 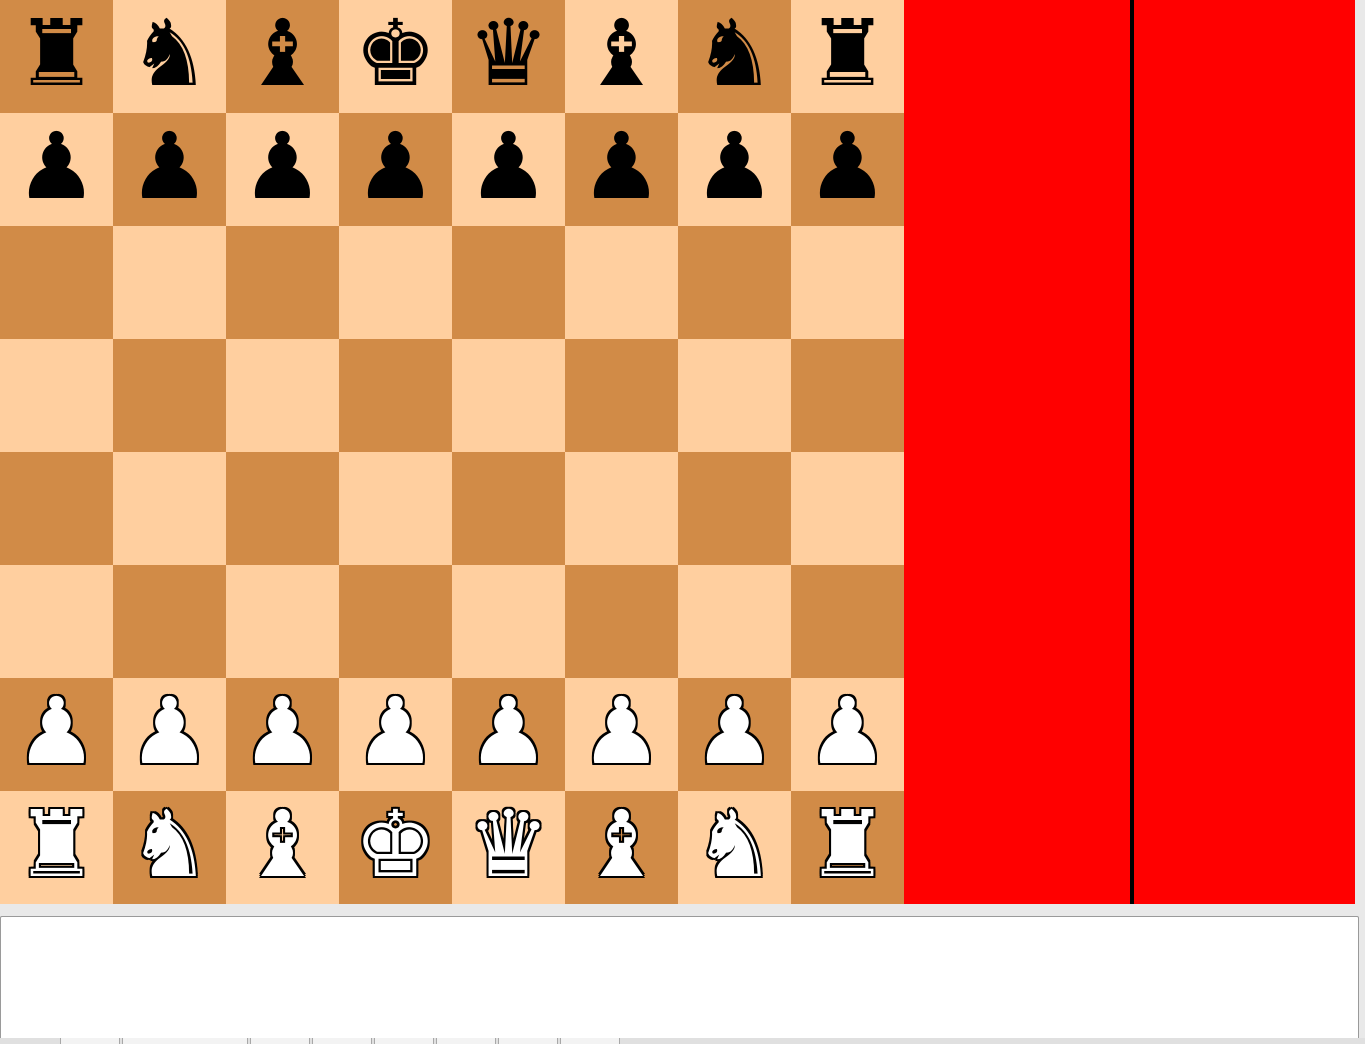 I want to click on square-b3, so click(x=169, y=621).